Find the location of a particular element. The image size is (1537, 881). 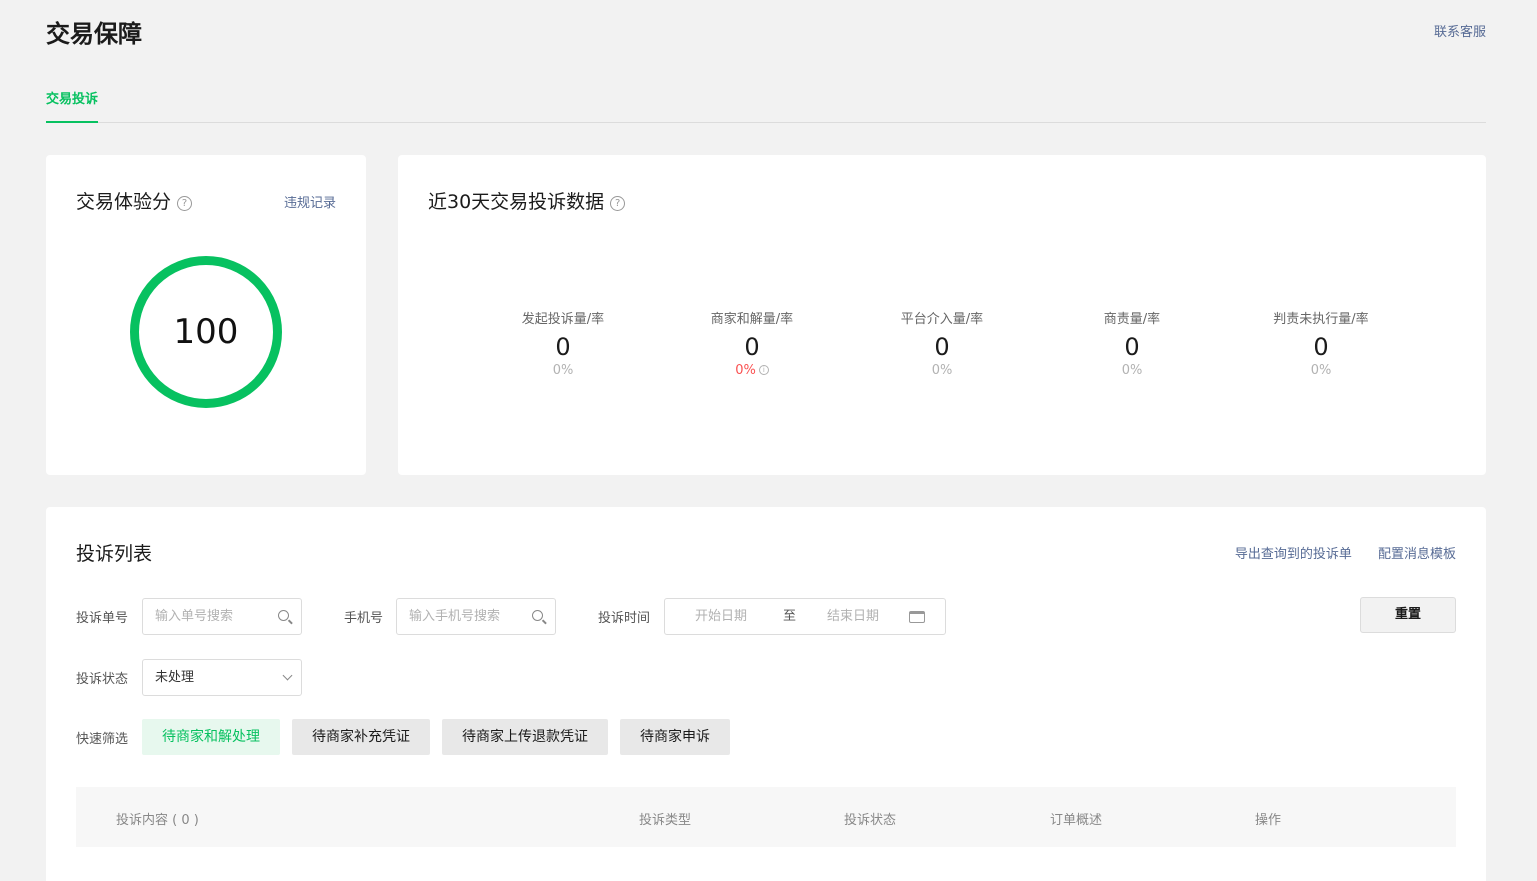

stat-settled: 商家和解量/率 0 0% i is located at coordinates (752, 343).